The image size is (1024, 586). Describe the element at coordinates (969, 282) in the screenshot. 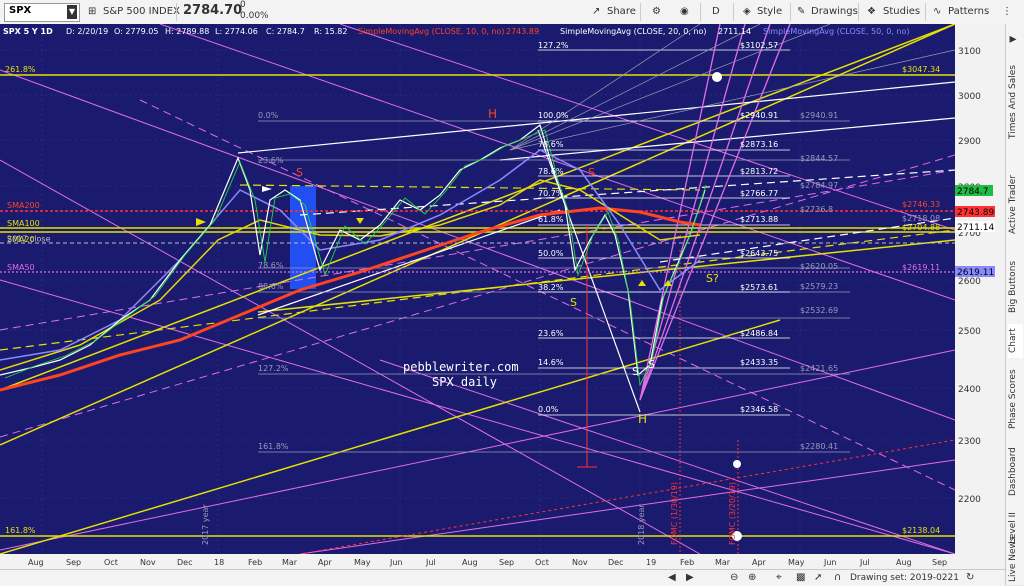

I see `price-tick: 2600` at that location.